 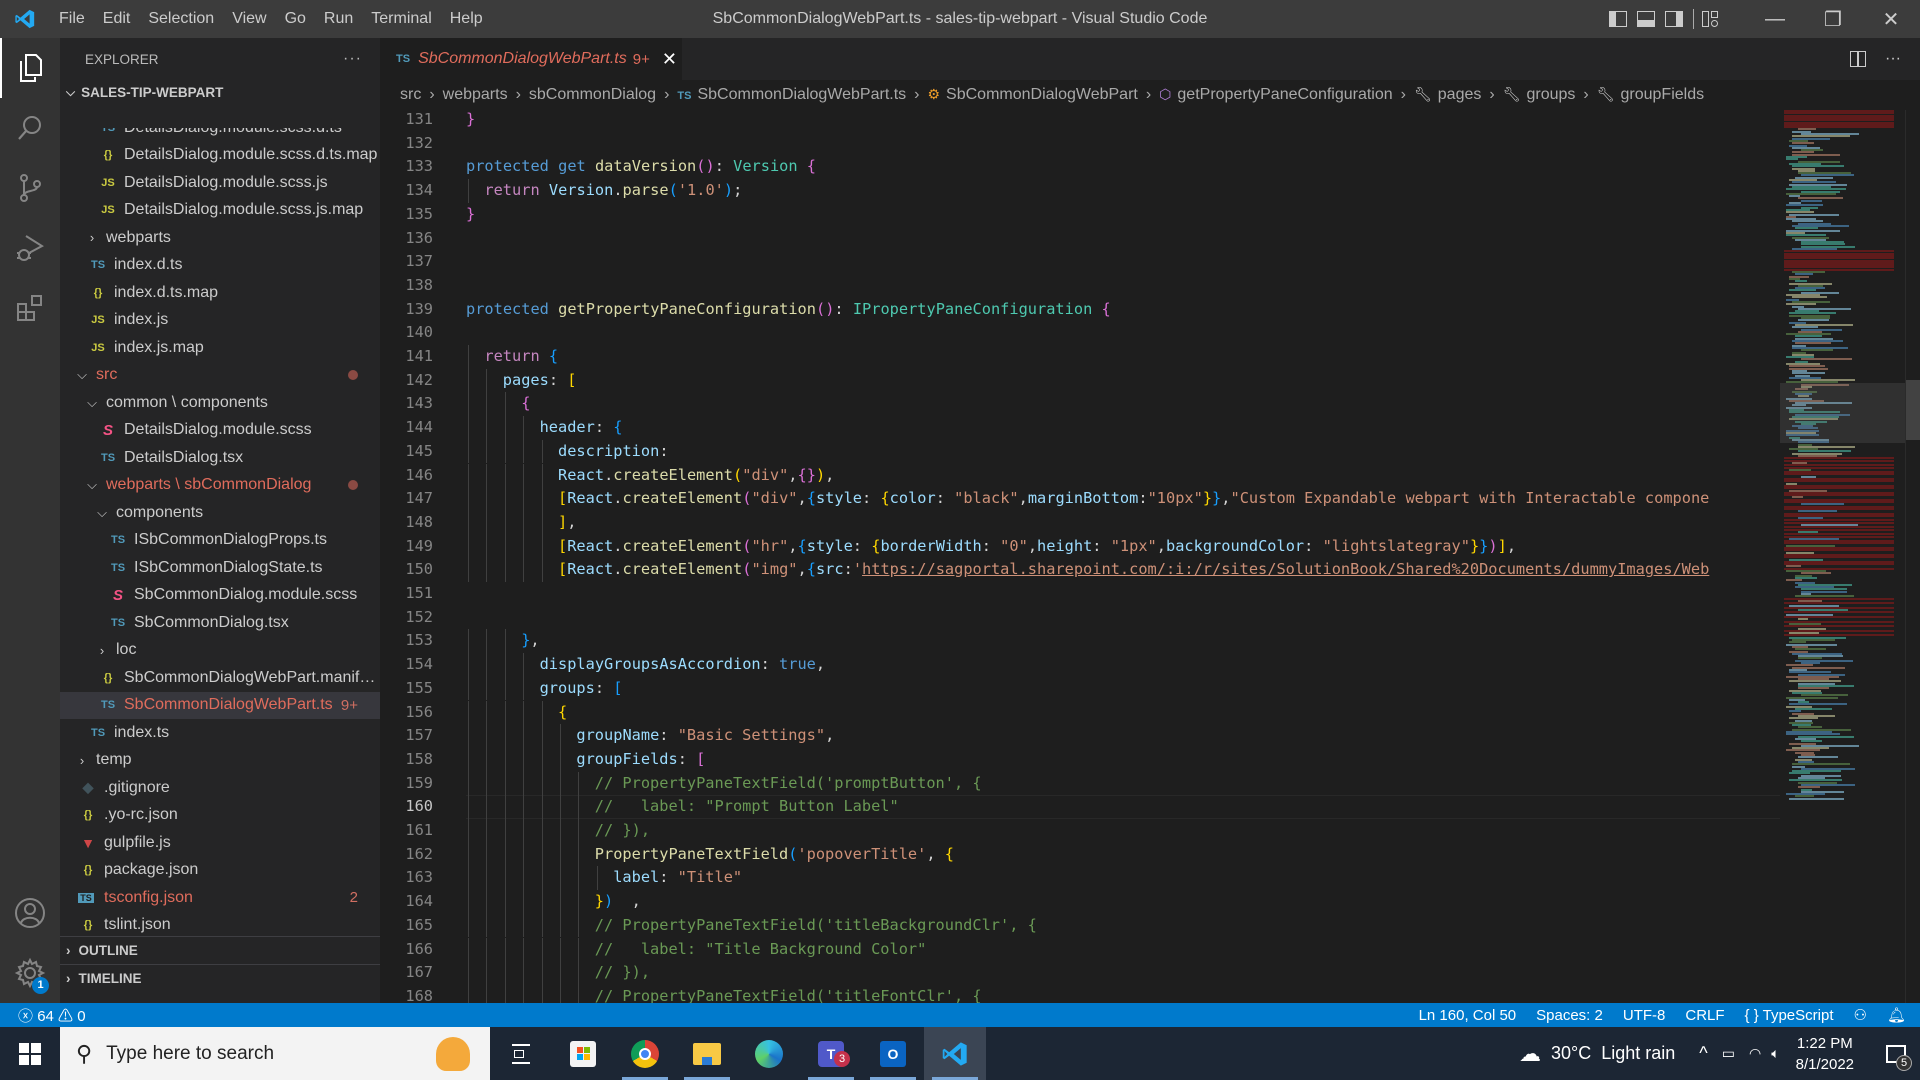 I want to click on breadcrumb-item: 🔧︎ groups, so click(x=1539, y=95).